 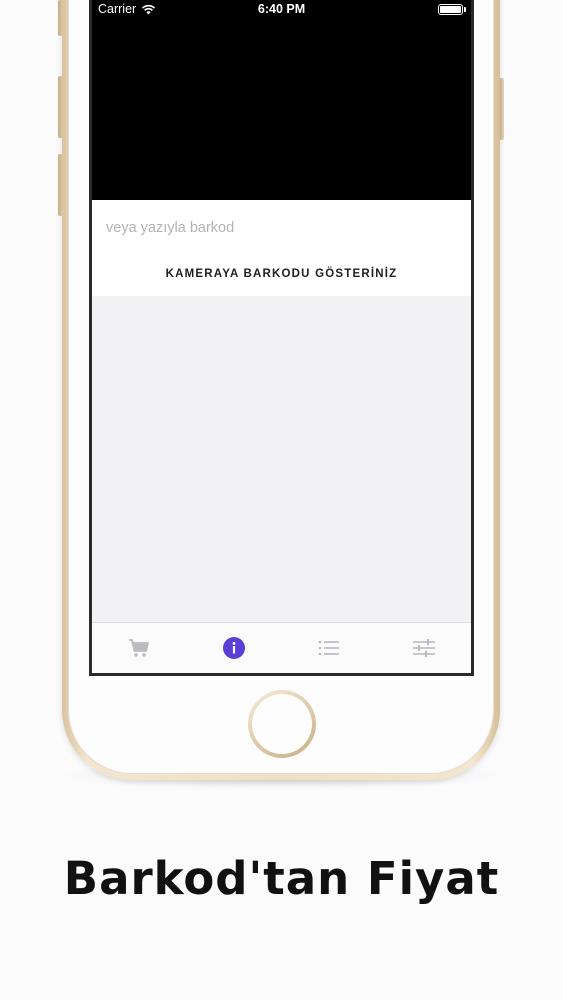 I want to click on tab-info, so click(x=234, y=648).